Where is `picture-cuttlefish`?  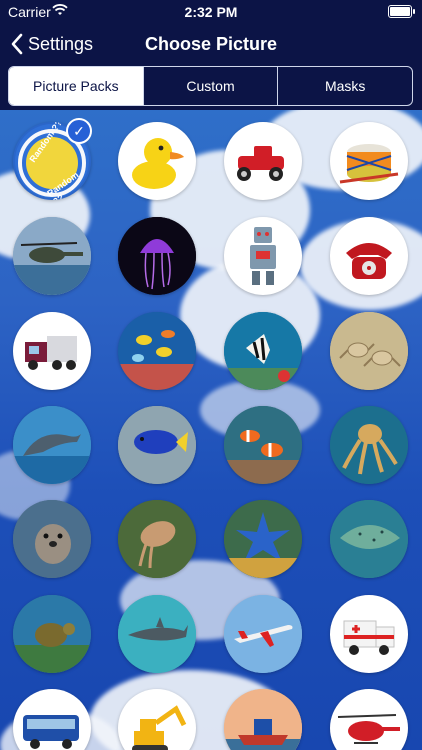 picture-cuttlefish is located at coordinates (157, 539).